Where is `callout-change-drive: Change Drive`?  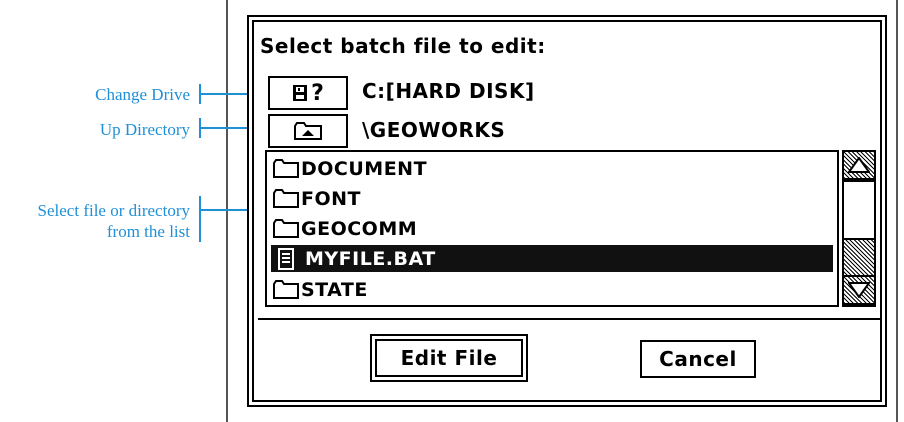
callout-change-drive: Change Drive is located at coordinates (142, 94).